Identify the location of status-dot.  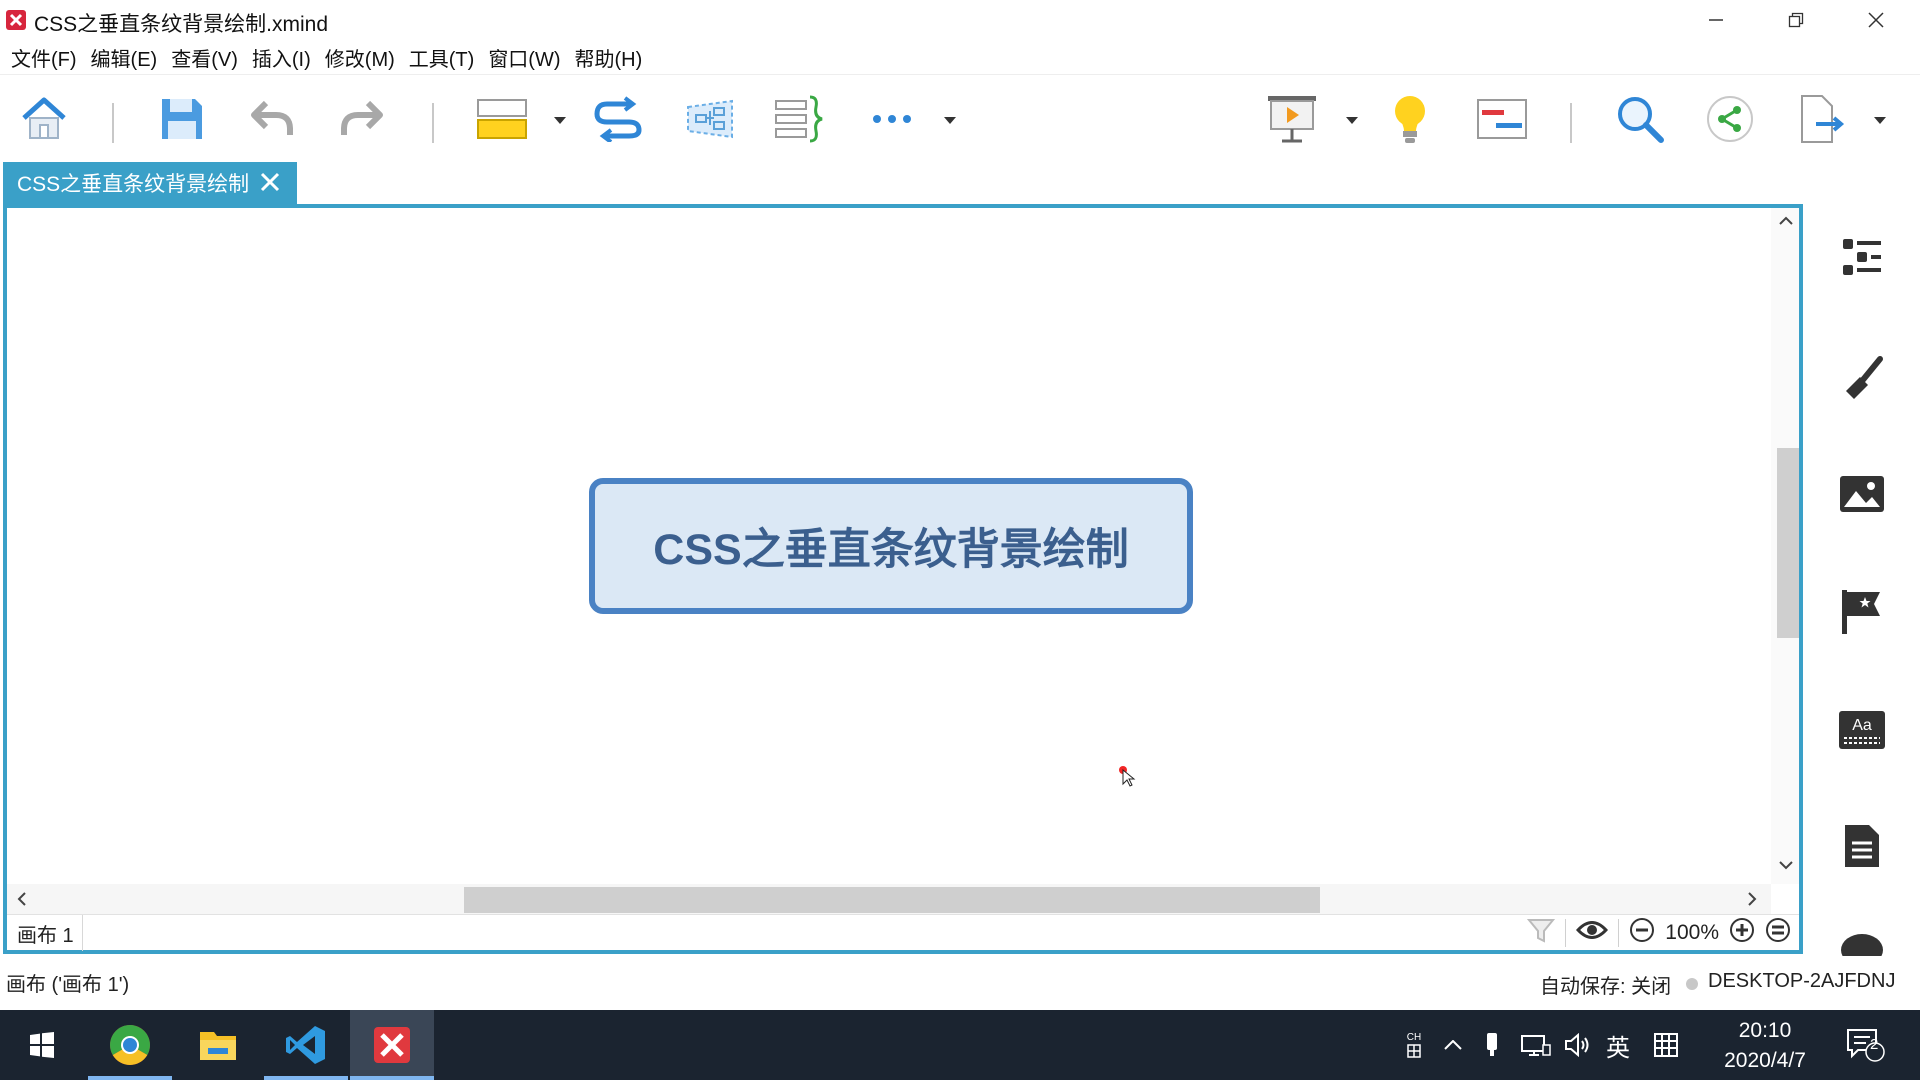
(1692, 984).